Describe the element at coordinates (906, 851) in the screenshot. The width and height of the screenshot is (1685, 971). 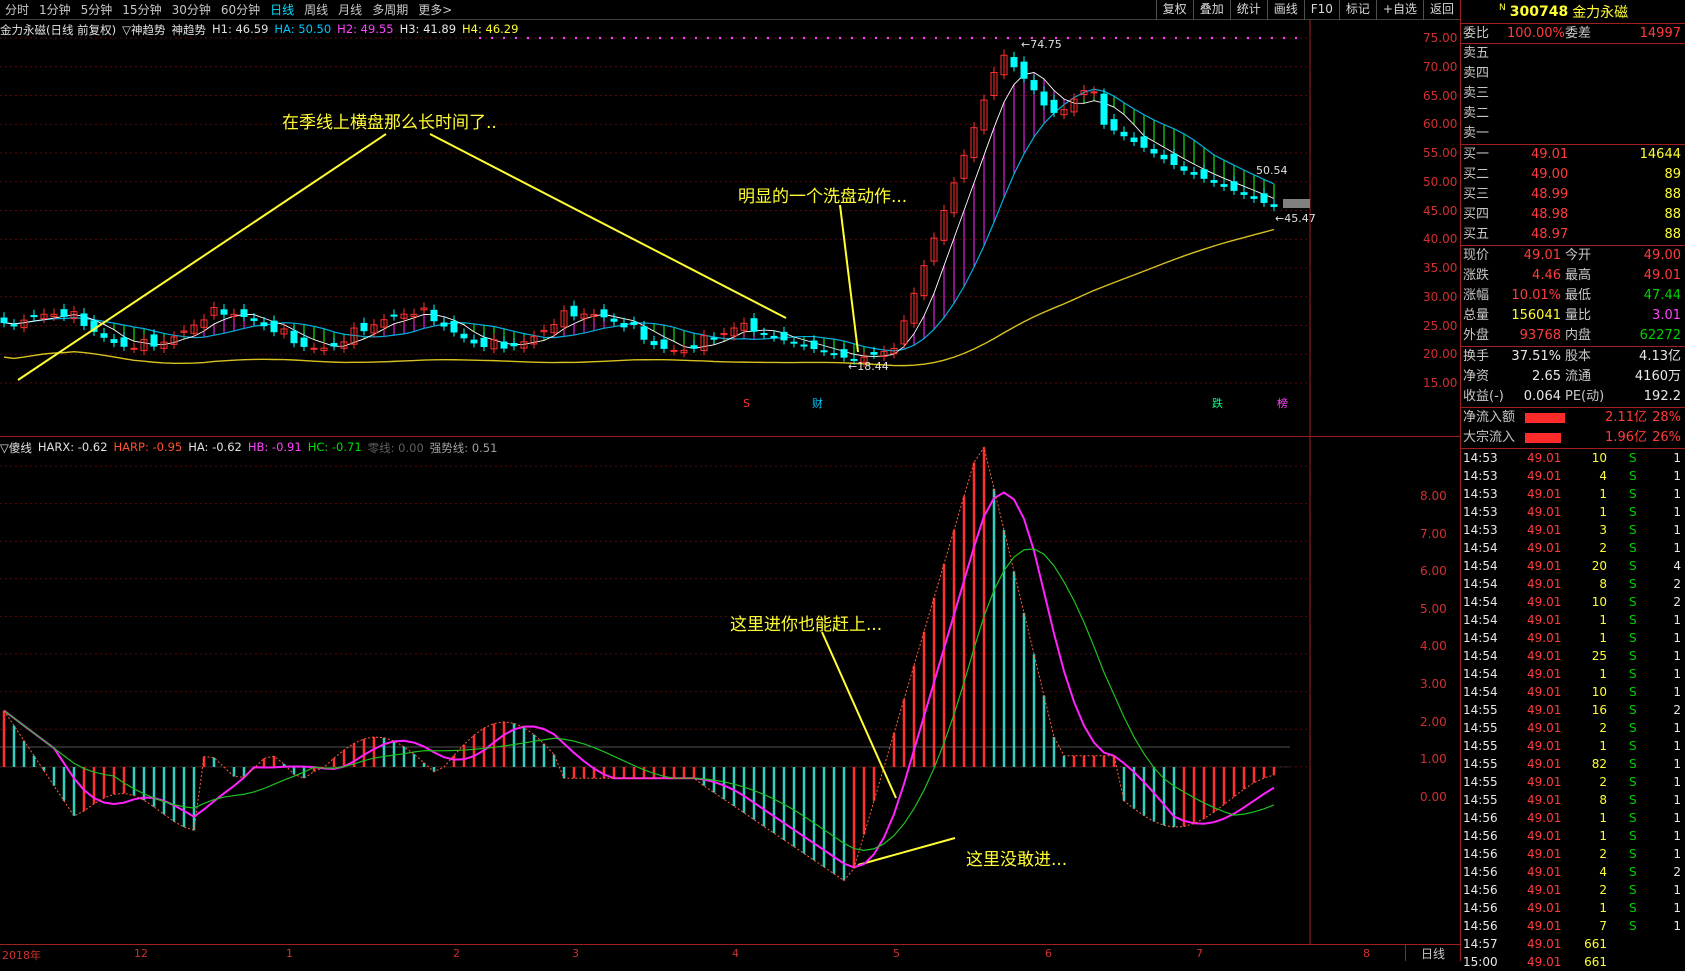
I see `annotation-arrow` at that location.